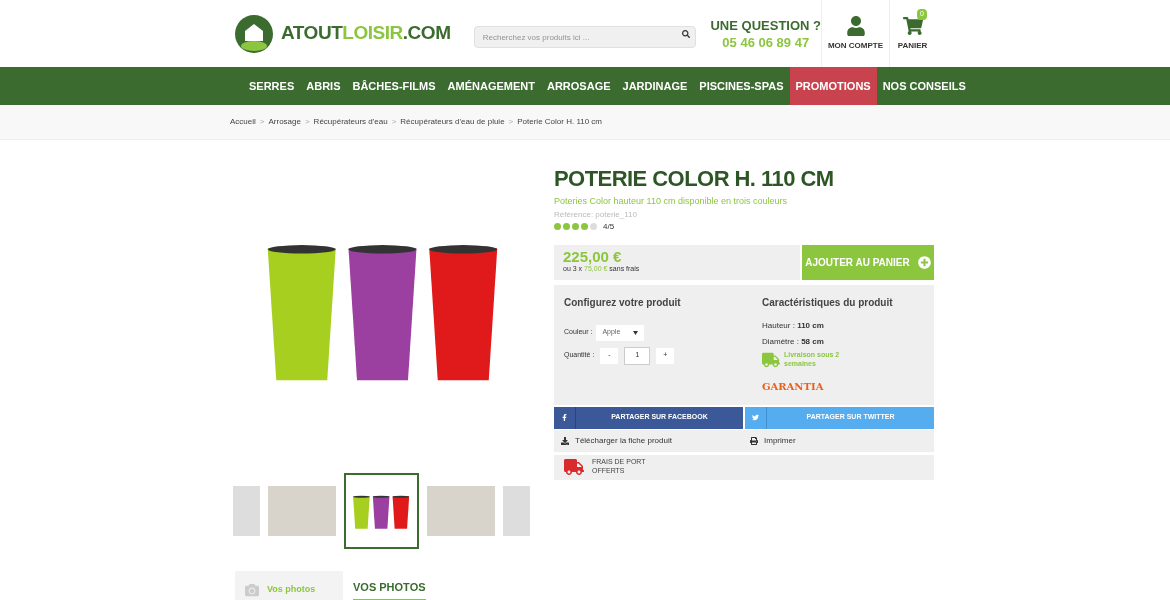 The image size is (1170, 600). What do you see at coordinates (655, 86) in the screenshot?
I see `nav-item: JARDINAGE` at bounding box center [655, 86].